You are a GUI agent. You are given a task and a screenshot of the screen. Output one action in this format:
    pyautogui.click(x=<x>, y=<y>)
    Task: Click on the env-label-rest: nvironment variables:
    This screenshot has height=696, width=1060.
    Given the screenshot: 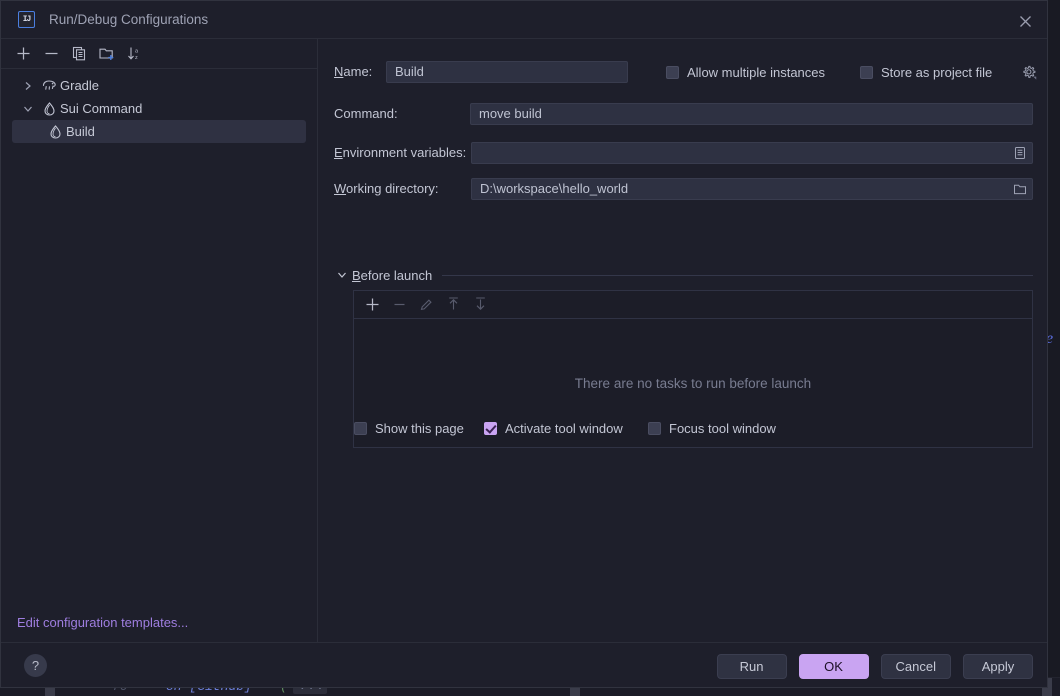 What is the action you would take?
    pyautogui.click(x=404, y=152)
    